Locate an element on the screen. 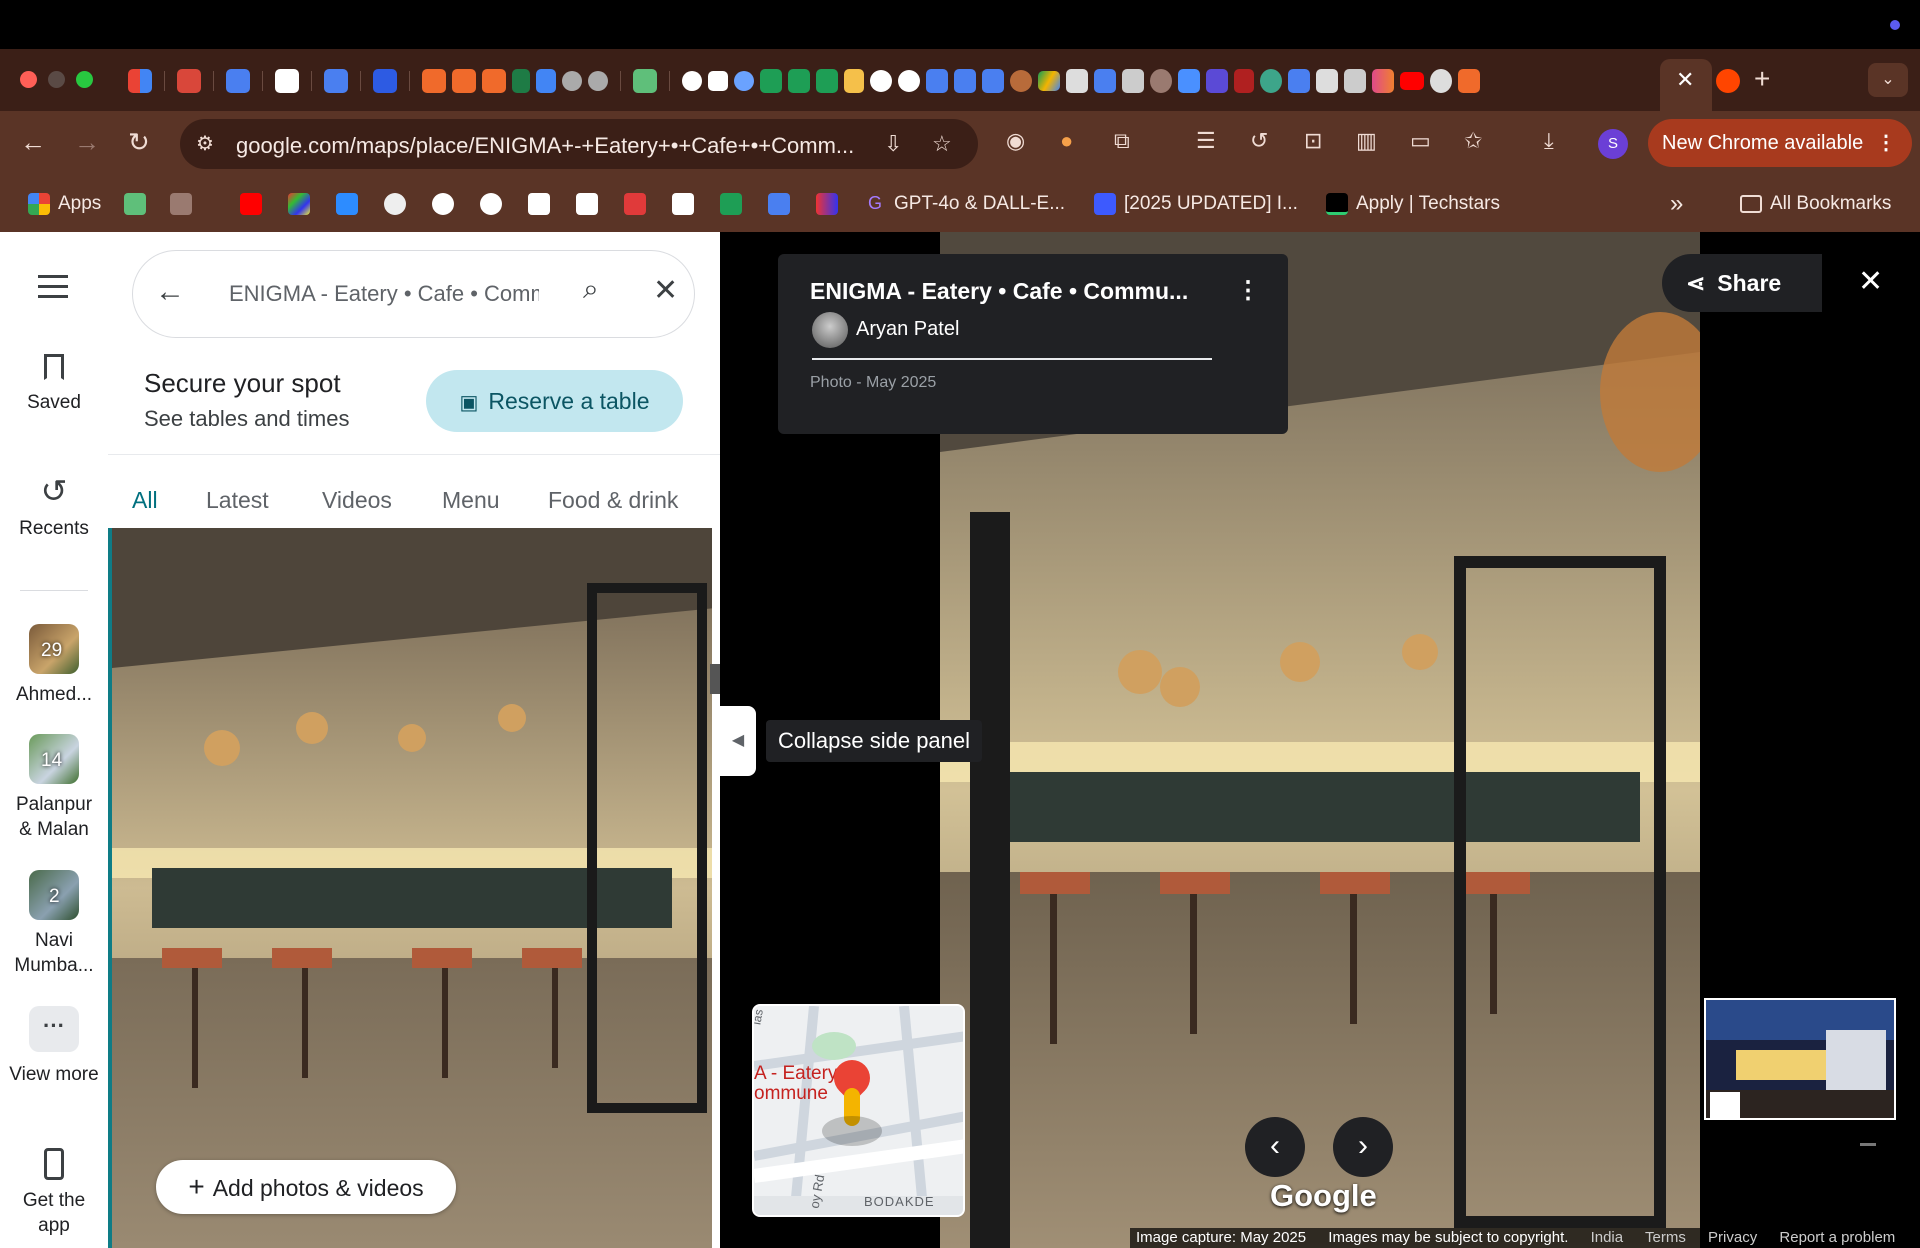 The width and height of the screenshot is (1920, 1248). tab-search-button: ⌄ is located at coordinates (1888, 80).